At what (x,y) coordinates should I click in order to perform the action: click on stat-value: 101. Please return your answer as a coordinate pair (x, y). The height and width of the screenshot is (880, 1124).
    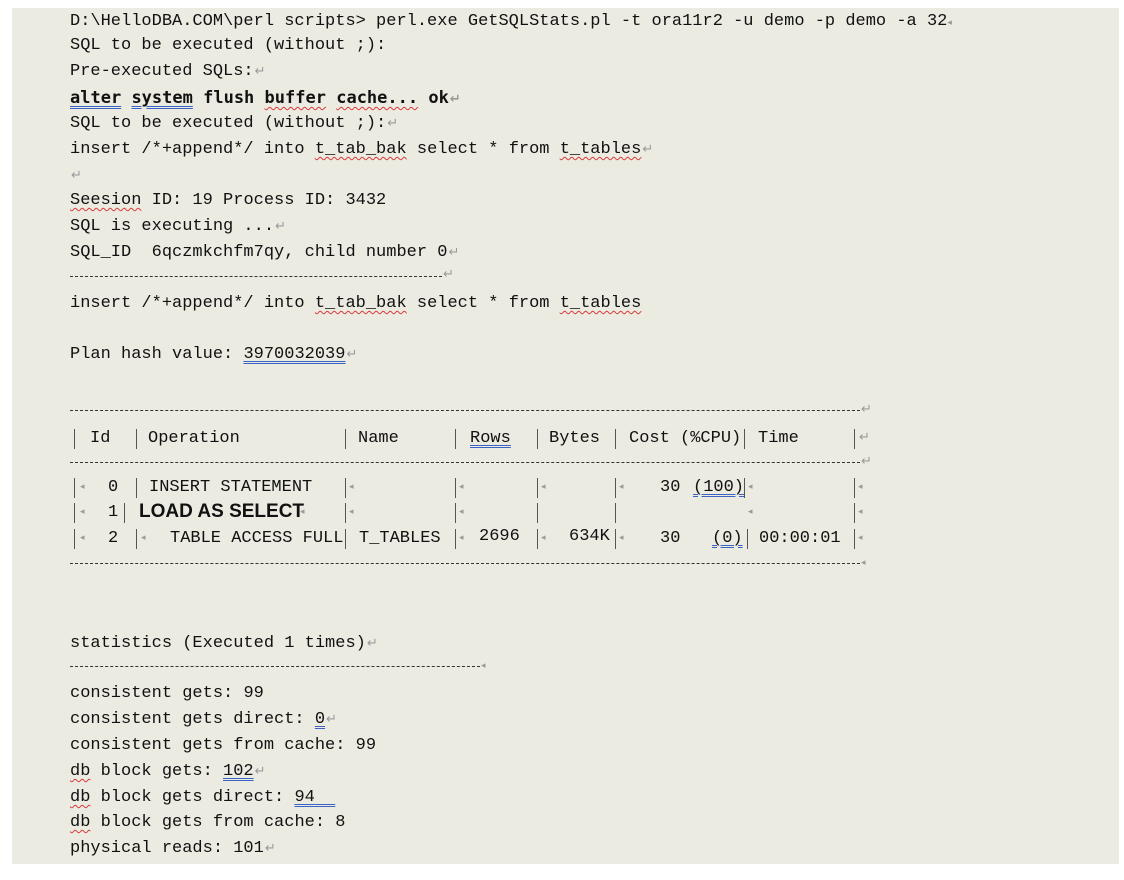
    Looking at the image, I should click on (248, 848).